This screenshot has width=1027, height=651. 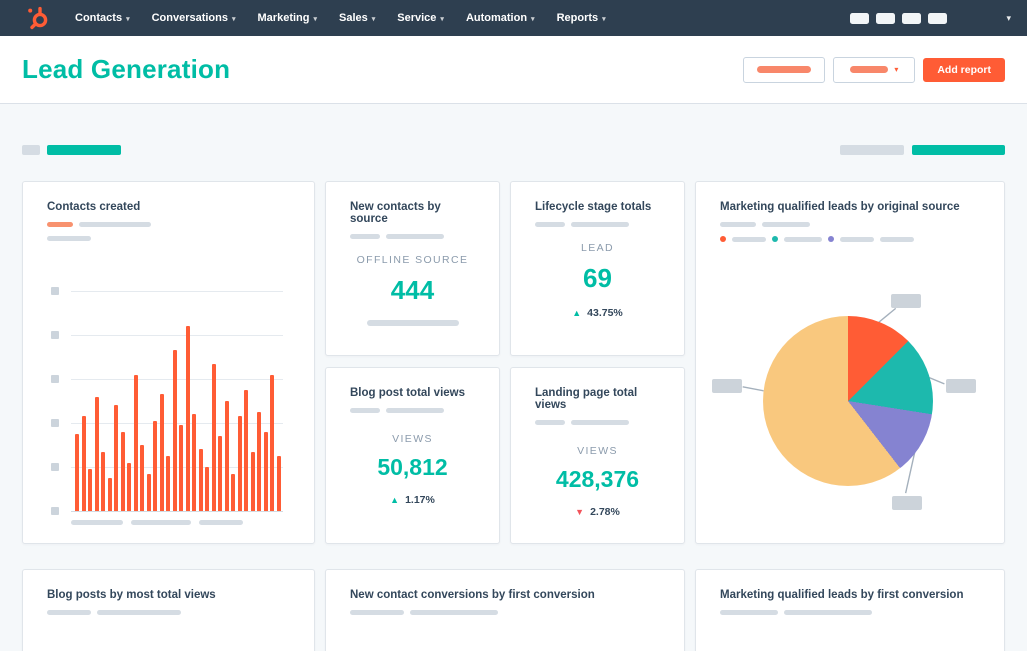 I want to click on gridline, so click(x=177, y=511).